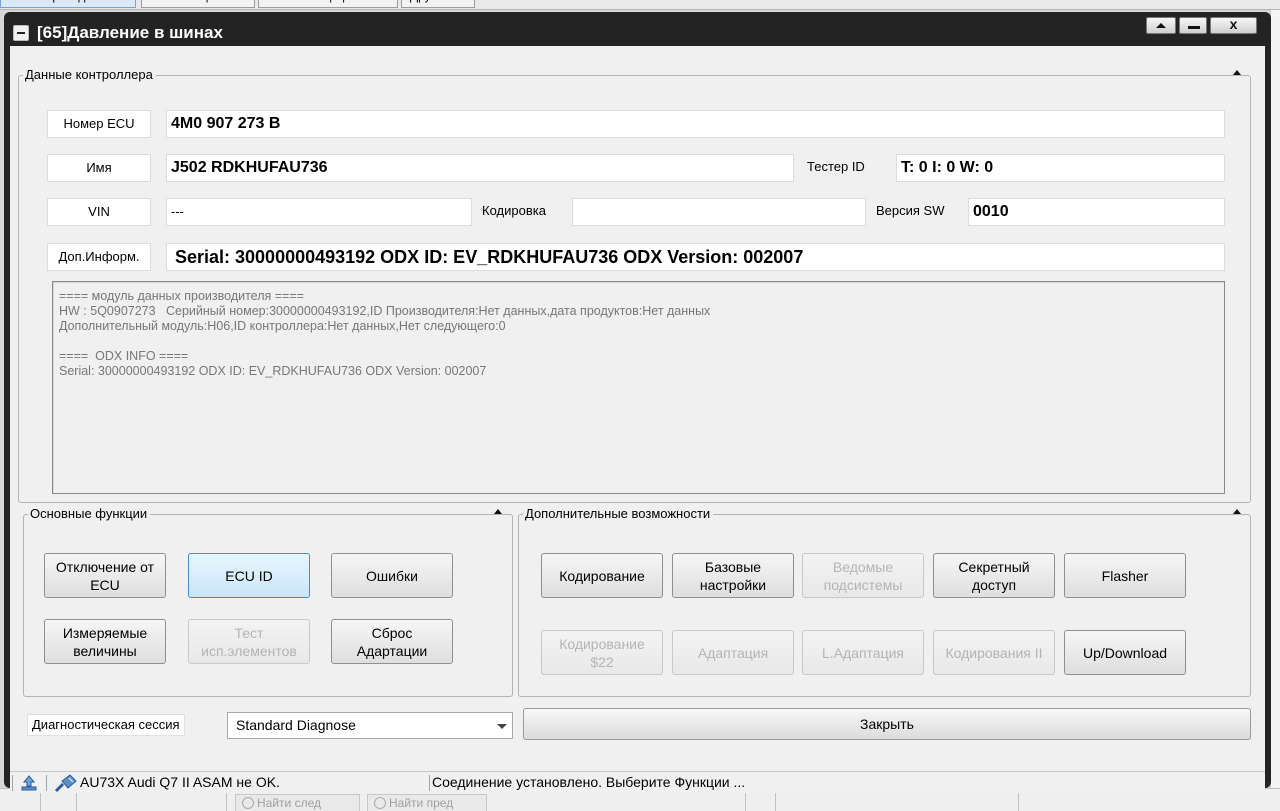  What do you see at coordinates (249, 641) in the screenshot?
I see `actuator-test-button: Тест исп.элементов` at bounding box center [249, 641].